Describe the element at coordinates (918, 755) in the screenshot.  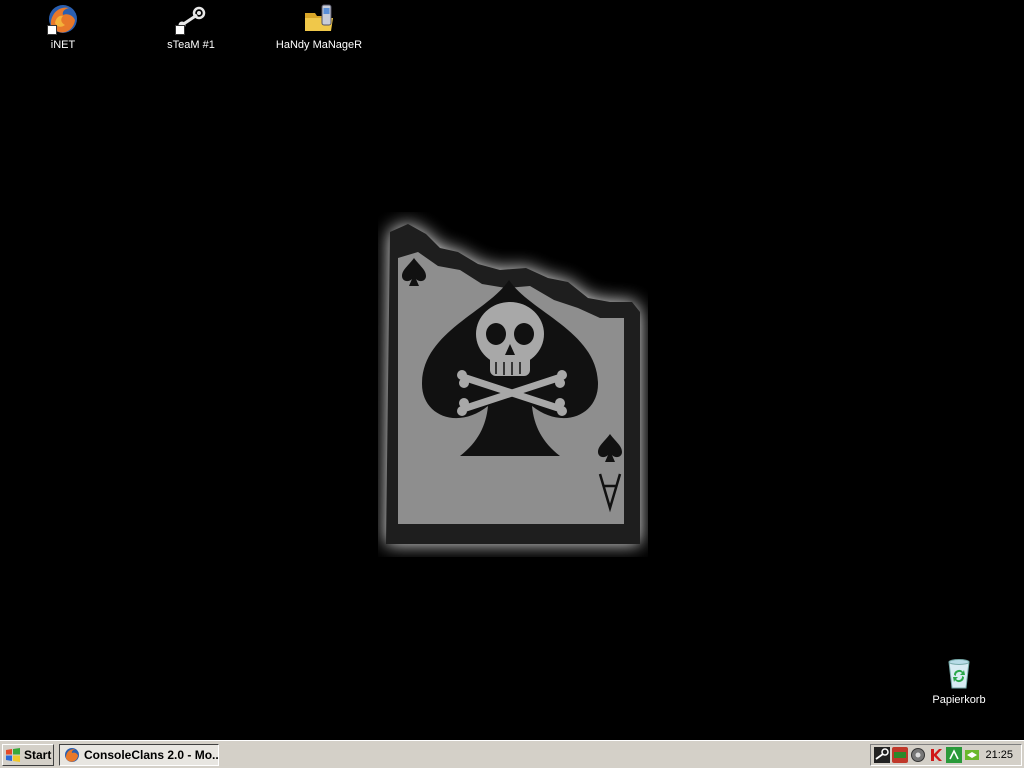
I see `audio-tray-icon` at that location.